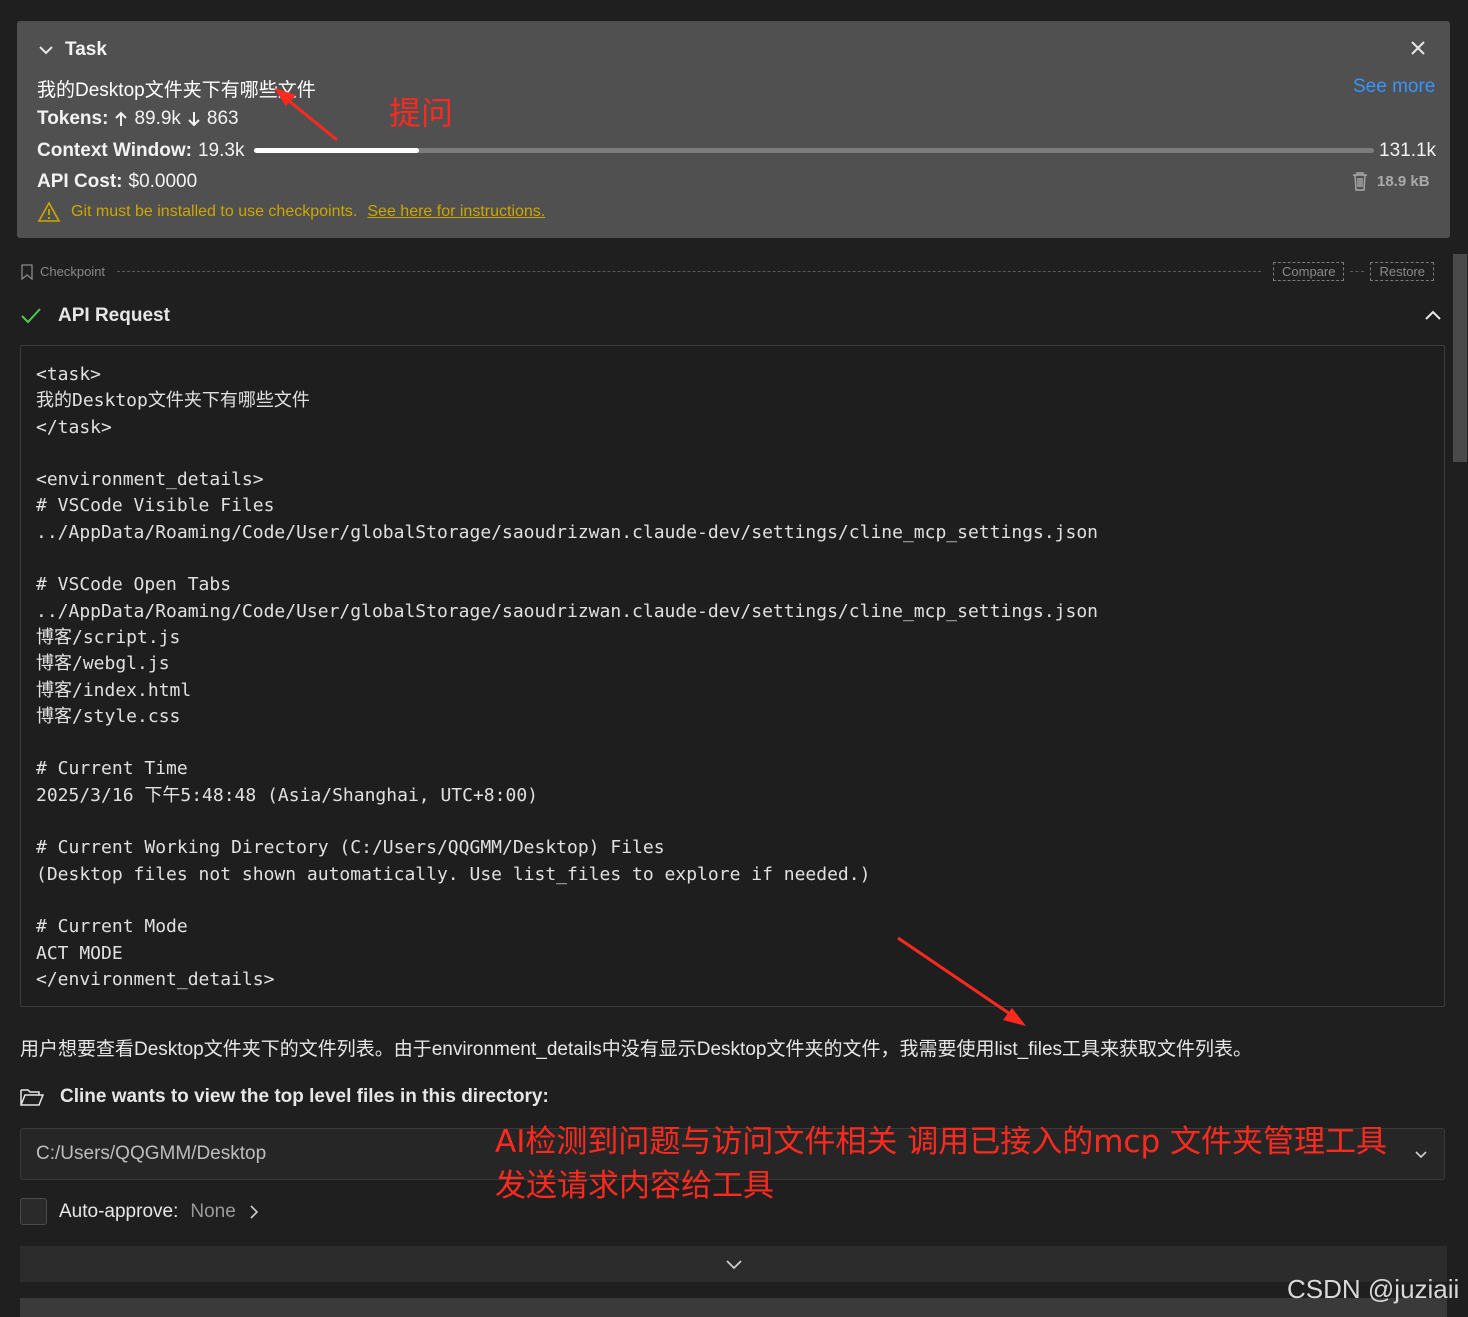 The height and width of the screenshot is (1317, 1468). What do you see at coordinates (306, 115) in the screenshot?
I see `annotation-arrow-question` at bounding box center [306, 115].